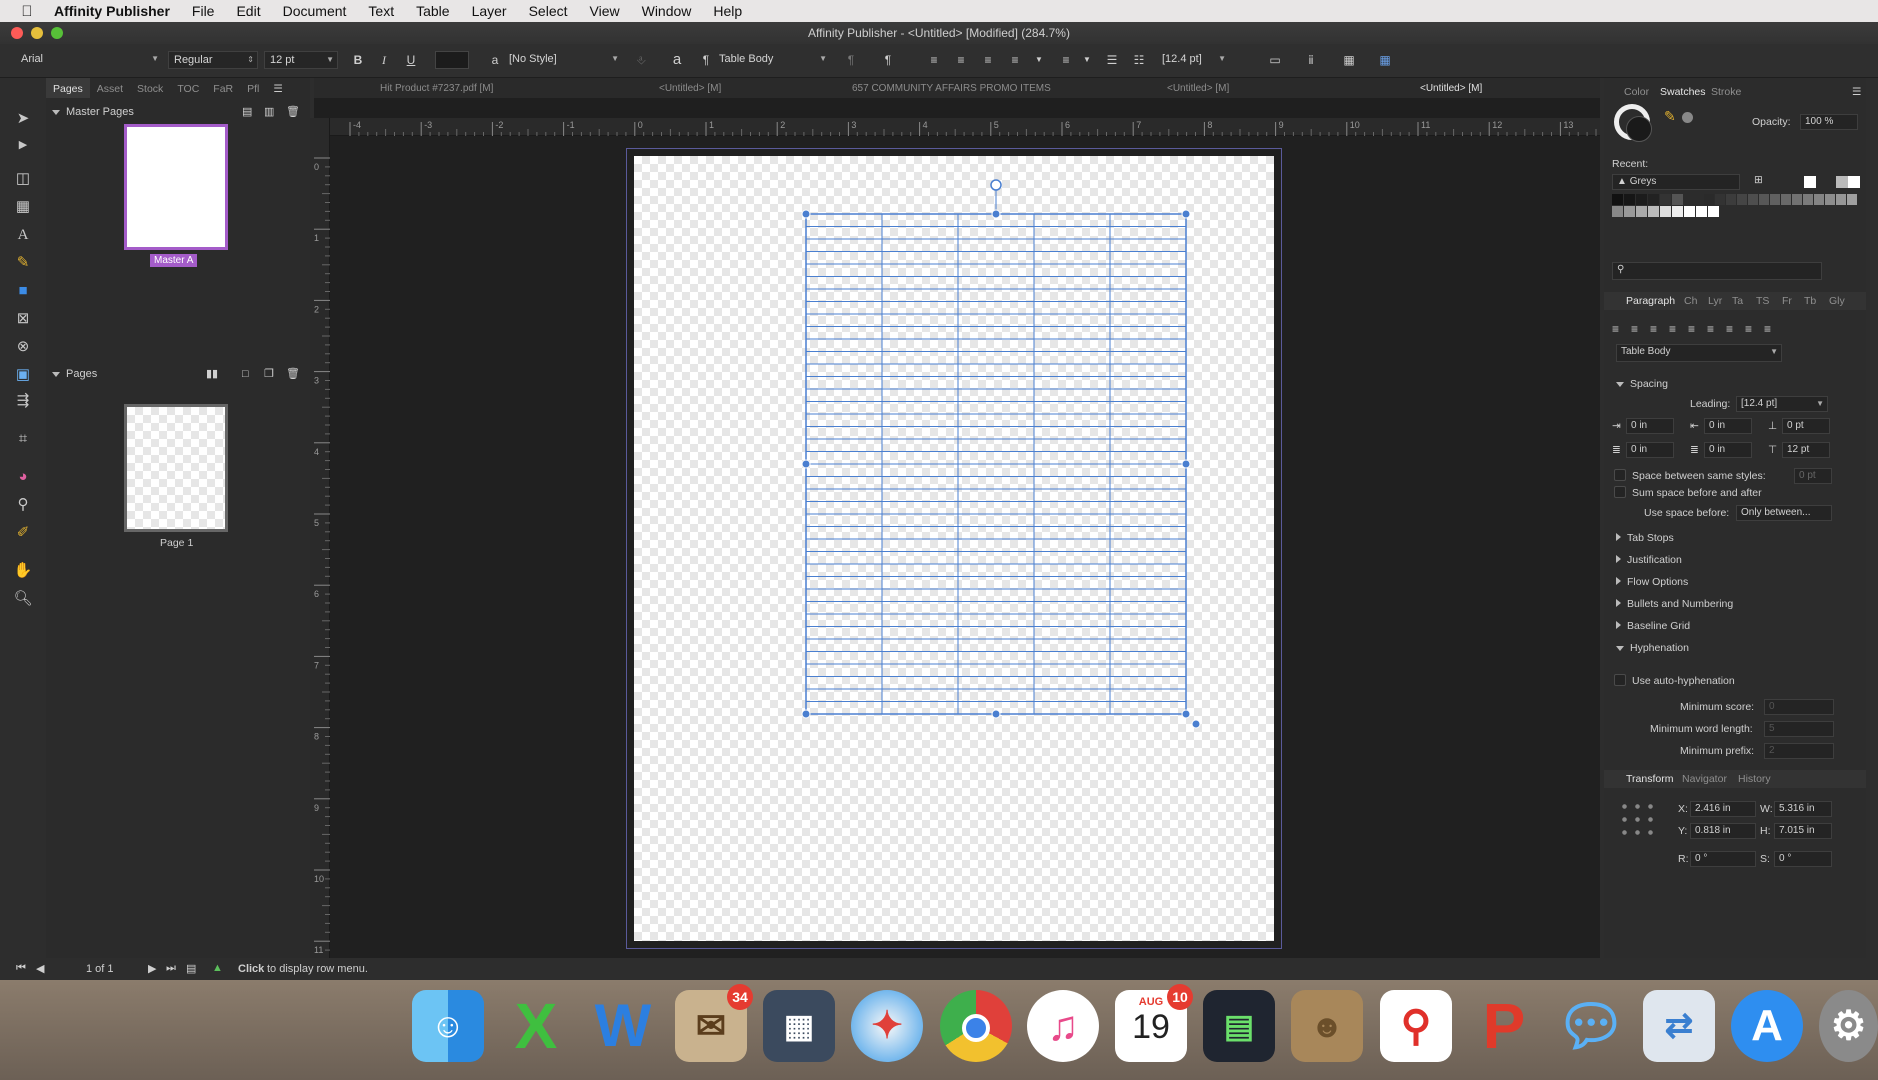  What do you see at coordinates (315, 11) in the screenshot?
I see `menu-document: Document` at bounding box center [315, 11].